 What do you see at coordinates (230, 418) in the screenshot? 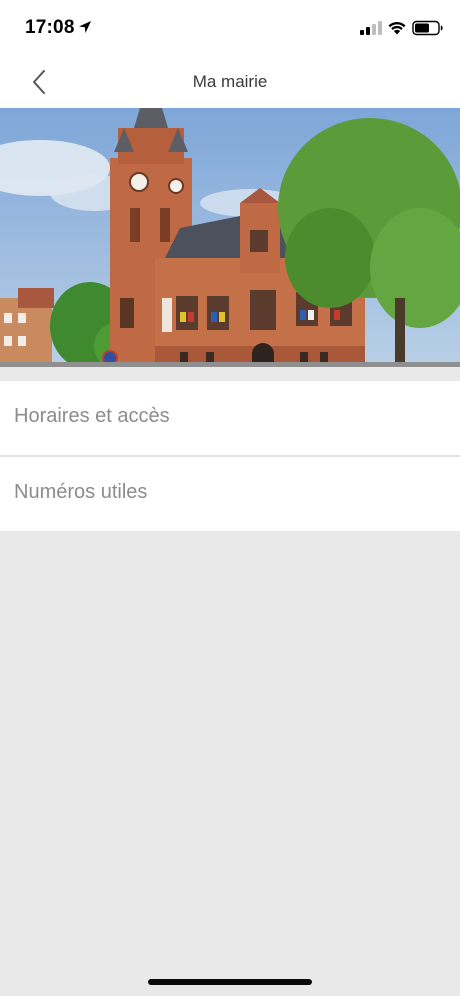
I see `menu-item-horaires: Horaires et accès` at bounding box center [230, 418].